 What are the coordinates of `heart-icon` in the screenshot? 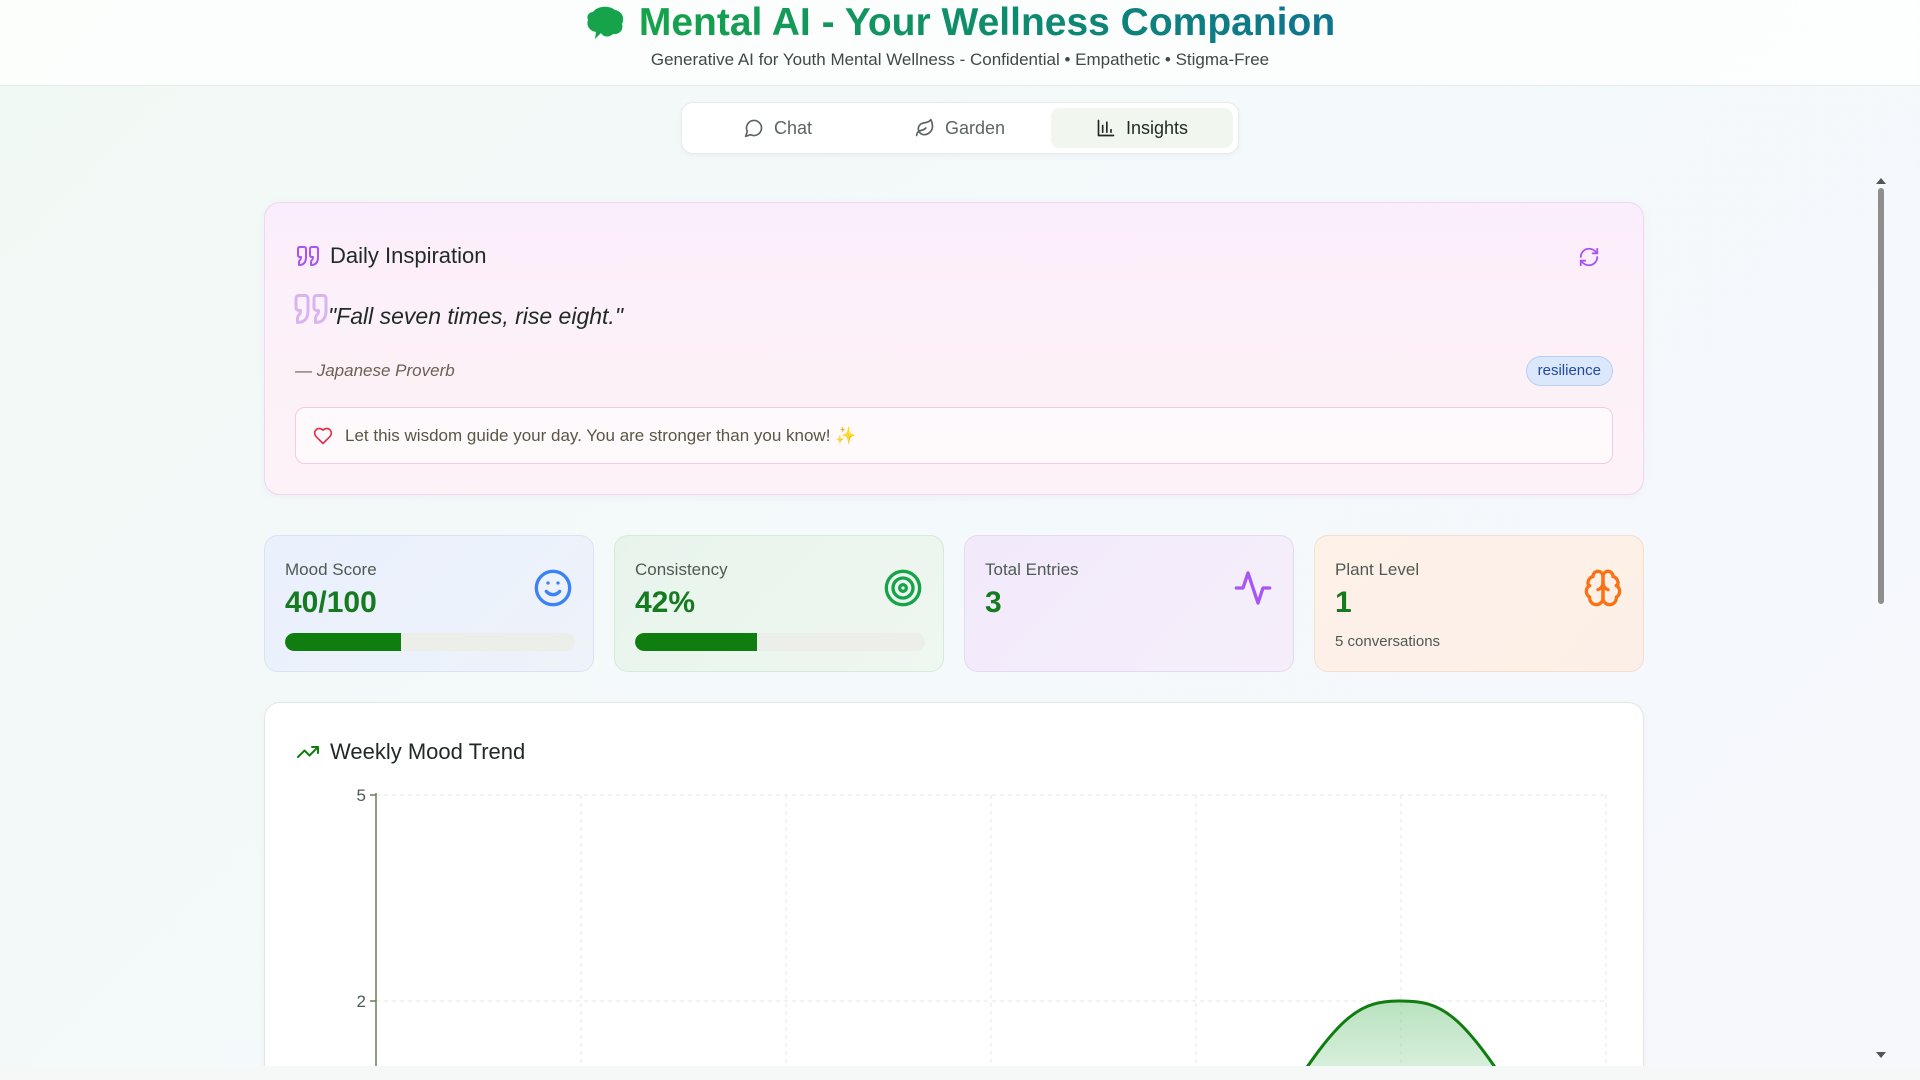 It's located at (323, 435).